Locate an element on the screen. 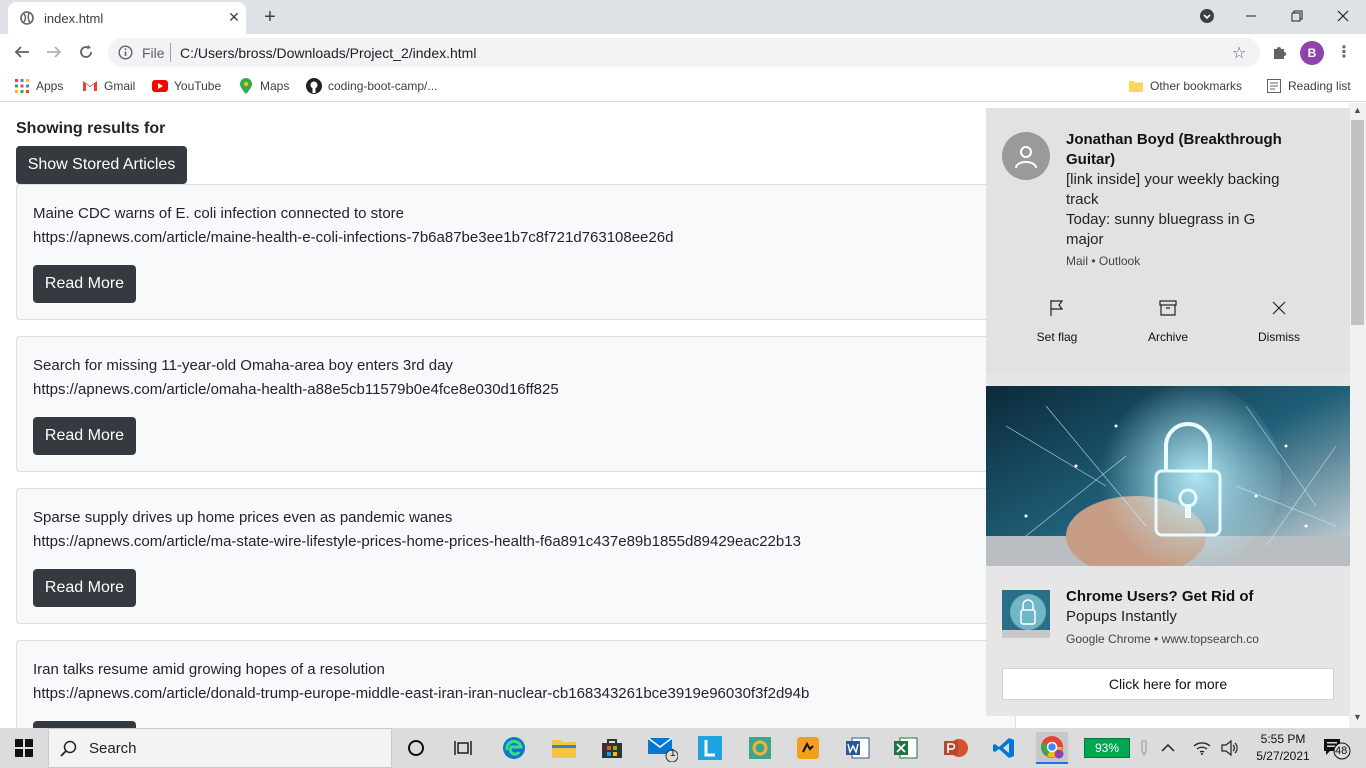 The height and width of the screenshot is (768, 1366). reload-icon is located at coordinates (86, 52).